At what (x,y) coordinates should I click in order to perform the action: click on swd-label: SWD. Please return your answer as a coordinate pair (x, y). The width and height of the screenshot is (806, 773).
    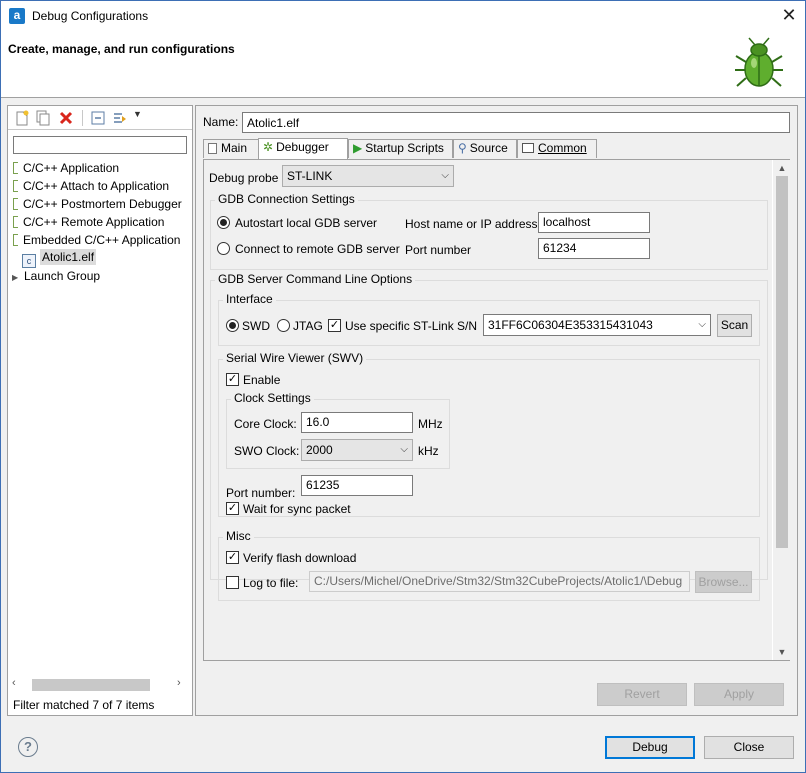
    Looking at the image, I should click on (256, 326).